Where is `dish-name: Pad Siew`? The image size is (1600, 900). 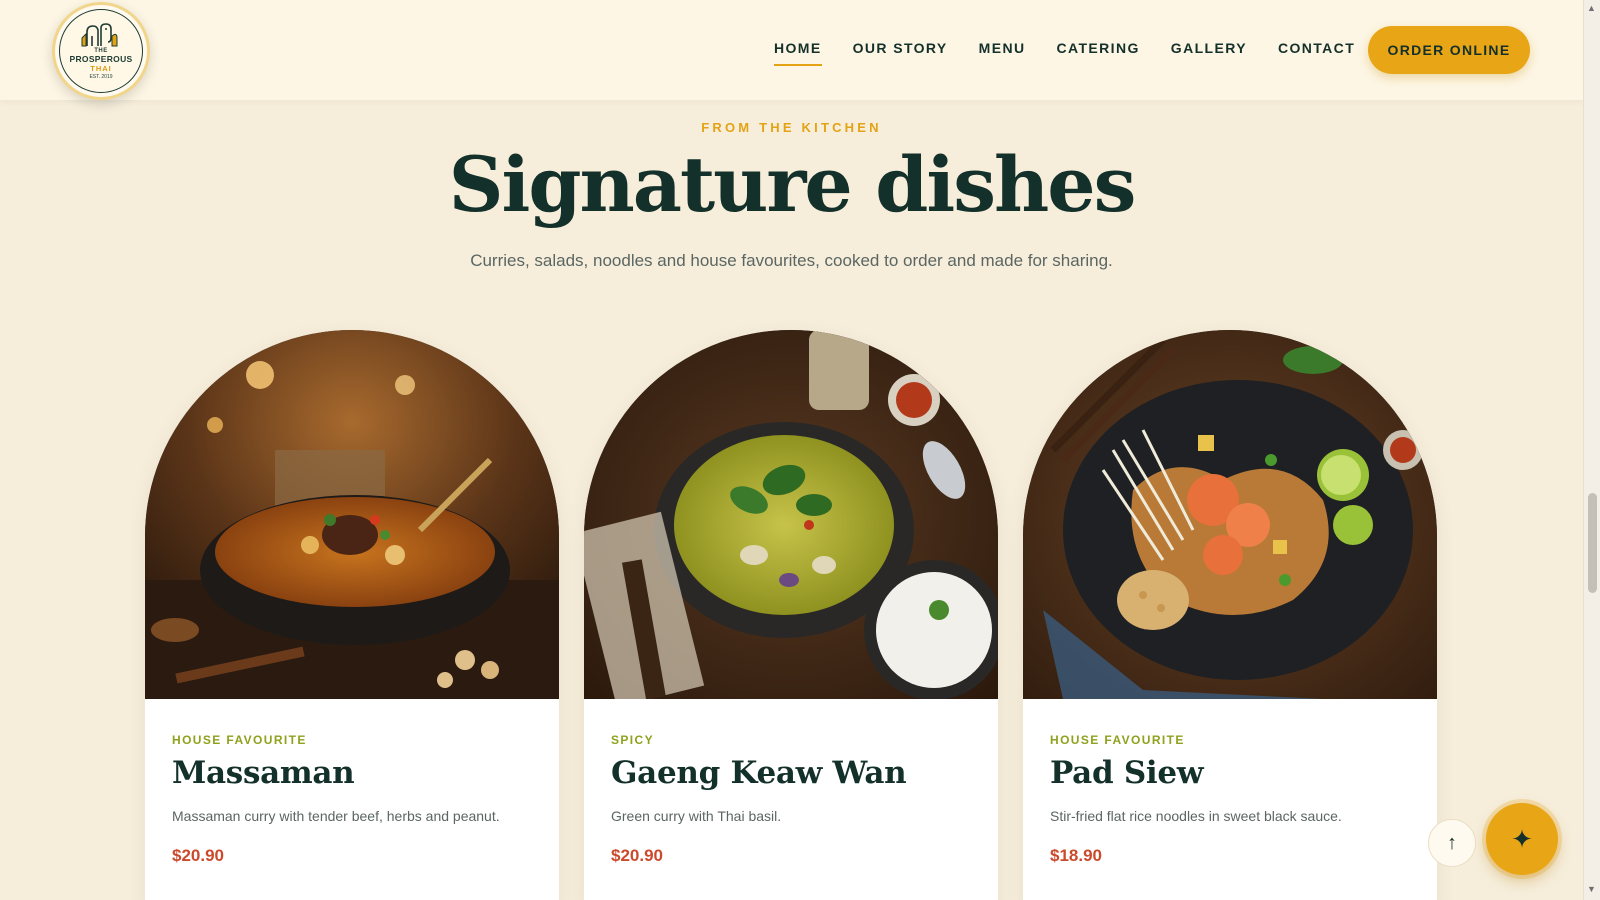 dish-name: Pad Siew is located at coordinates (1127, 773).